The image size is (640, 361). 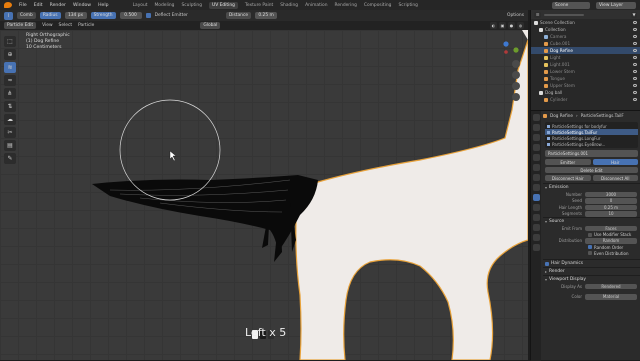 What do you see at coordinates (10, 106) in the screenshot?
I see `length-brush-icon: ⇅` at bounding box center [10, 106].